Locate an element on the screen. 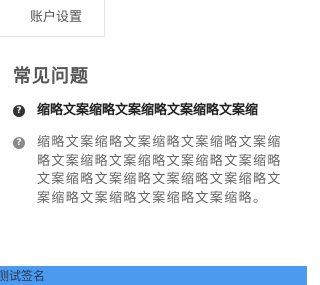  question-icon: ? is located at coordinates (19, 111).